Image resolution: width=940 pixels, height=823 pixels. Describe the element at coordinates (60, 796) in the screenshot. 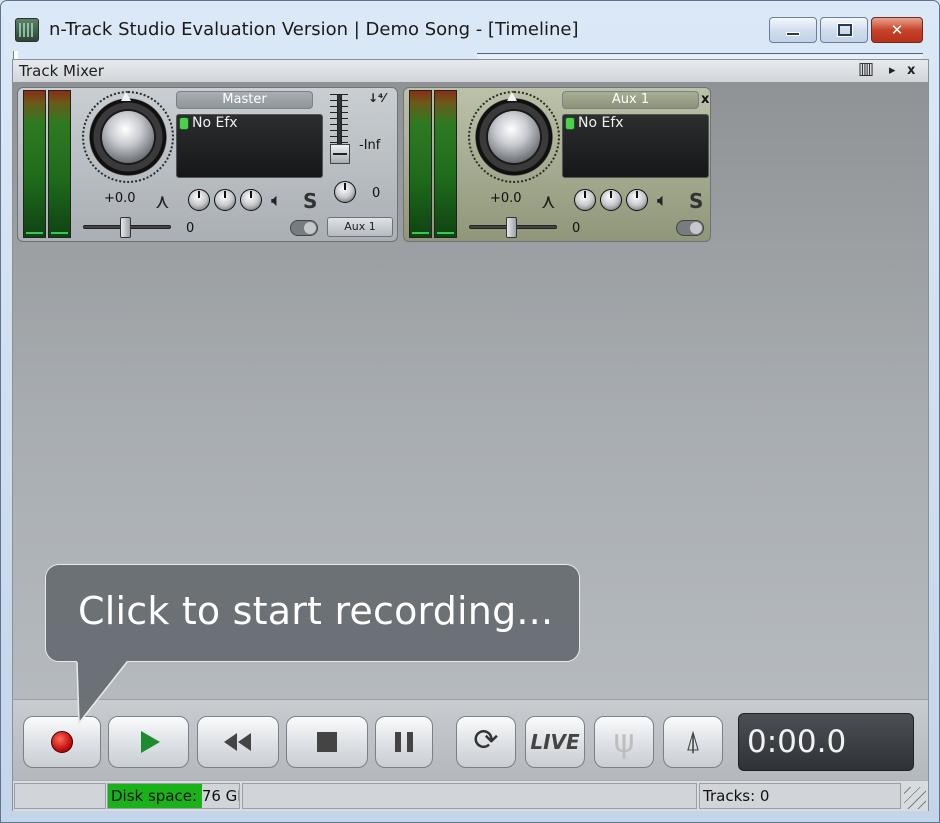

I see `status-cell-empty` at that location.